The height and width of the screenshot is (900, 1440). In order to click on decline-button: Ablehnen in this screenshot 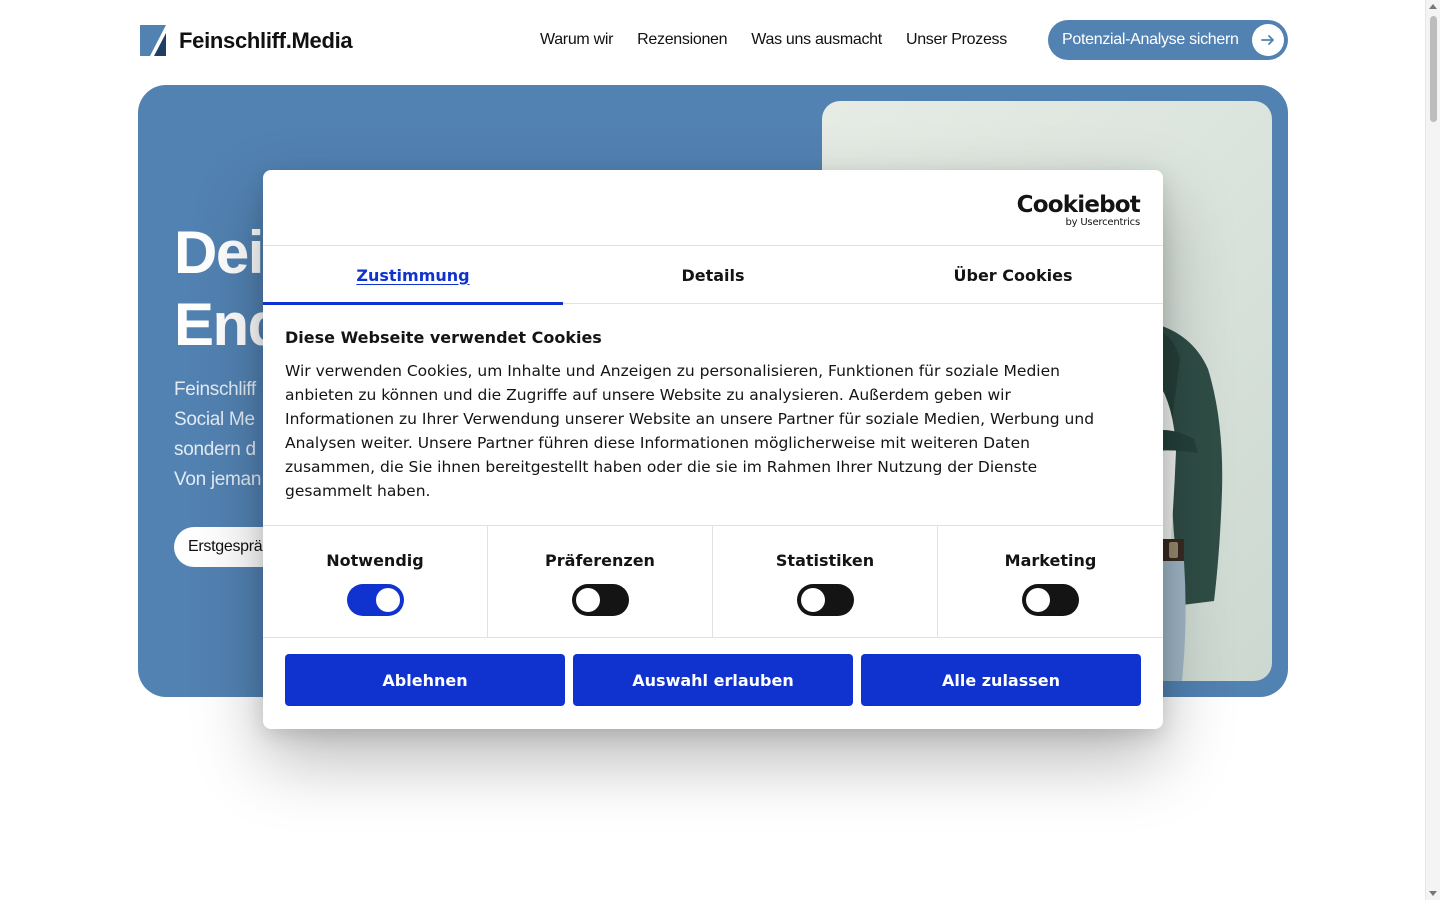, I will do `click(425, 680)`.